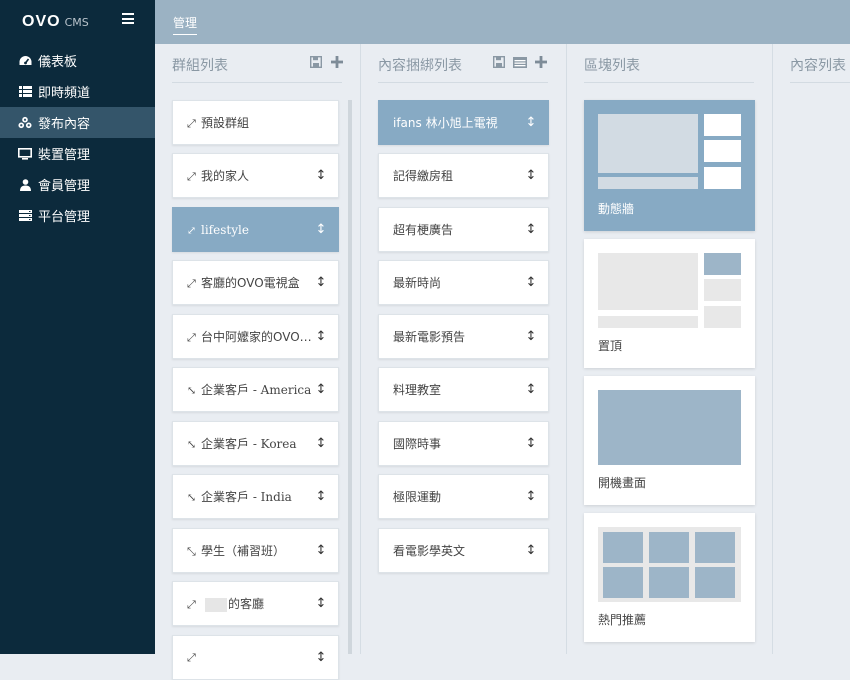 This screenshot has width=850, height=680. I want to click on bundles-toolbar, so click(520, 62).